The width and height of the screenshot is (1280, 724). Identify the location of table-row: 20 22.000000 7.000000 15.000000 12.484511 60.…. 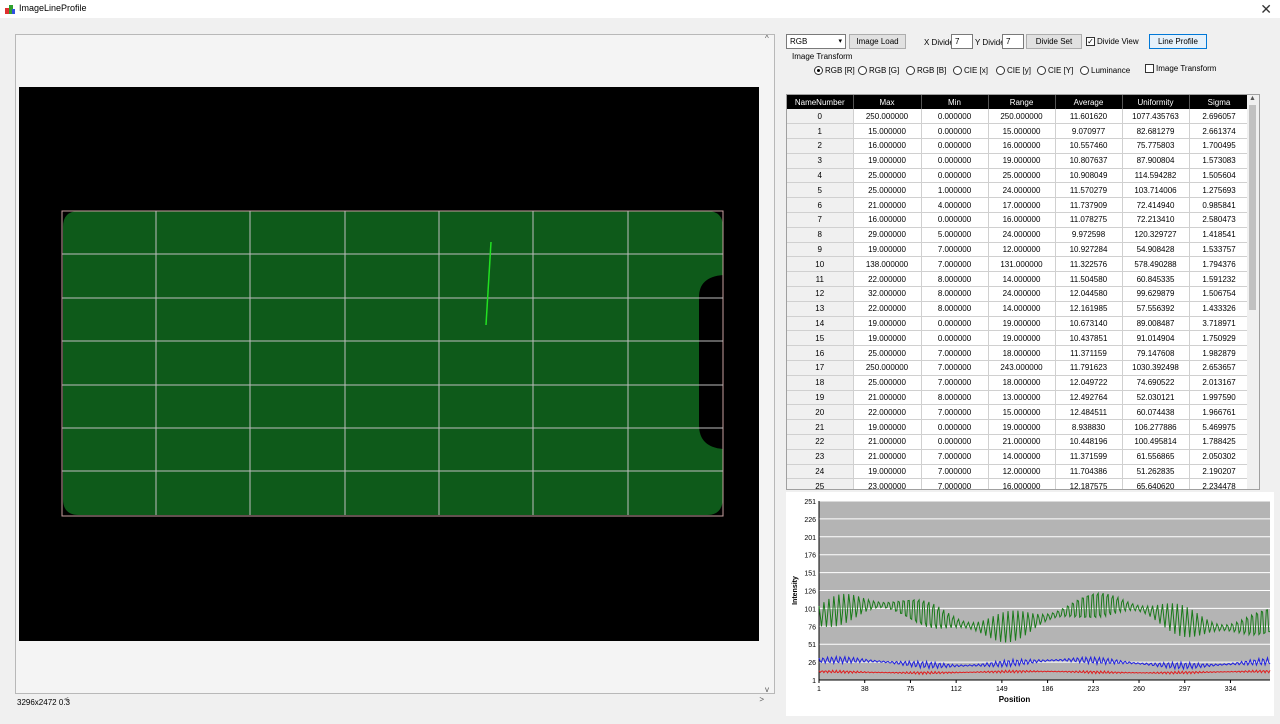
(1018, 412).